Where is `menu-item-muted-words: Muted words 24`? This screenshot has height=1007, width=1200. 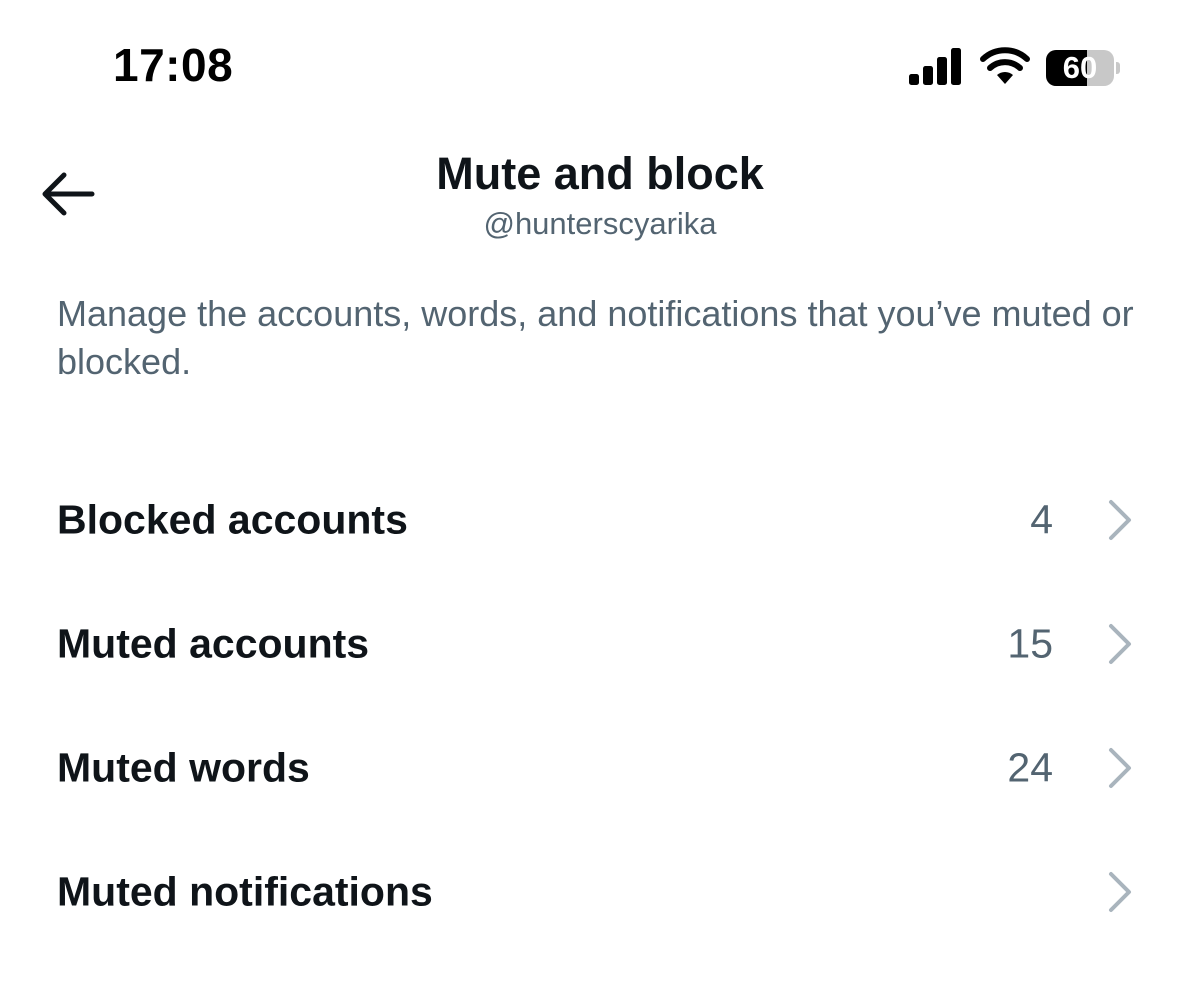 menu-item-muted-words: Muted words 24 is located at coordinates (600, 768).